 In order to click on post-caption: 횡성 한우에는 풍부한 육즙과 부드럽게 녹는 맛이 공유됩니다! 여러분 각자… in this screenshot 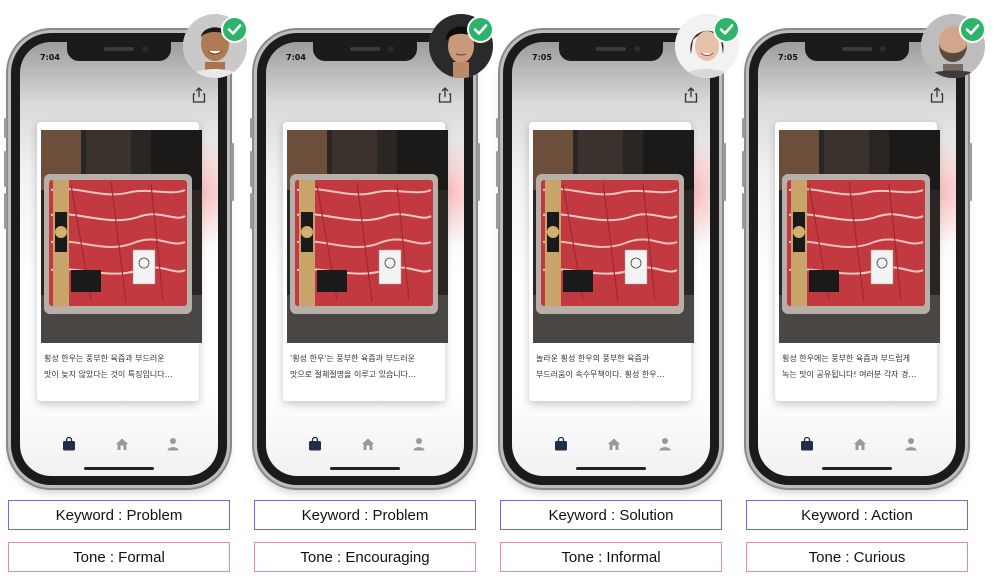, I will do `click(856, 367)`.